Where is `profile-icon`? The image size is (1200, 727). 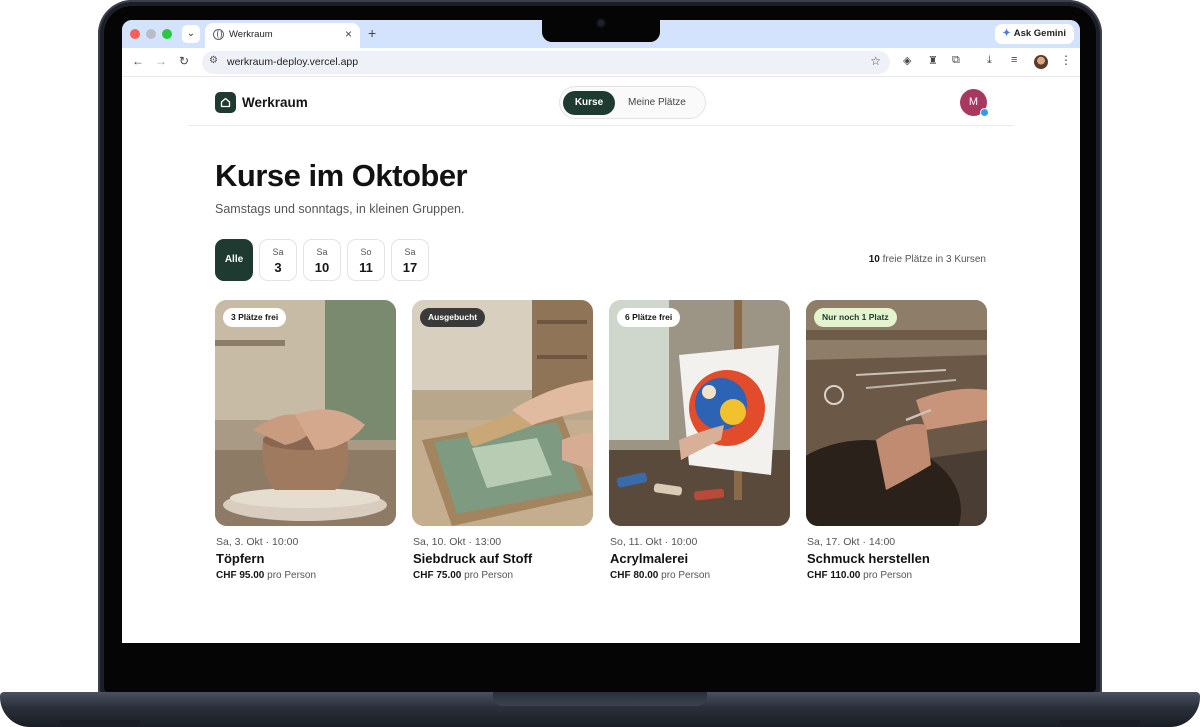
profile-icon is located at coordinates (1041, 62).